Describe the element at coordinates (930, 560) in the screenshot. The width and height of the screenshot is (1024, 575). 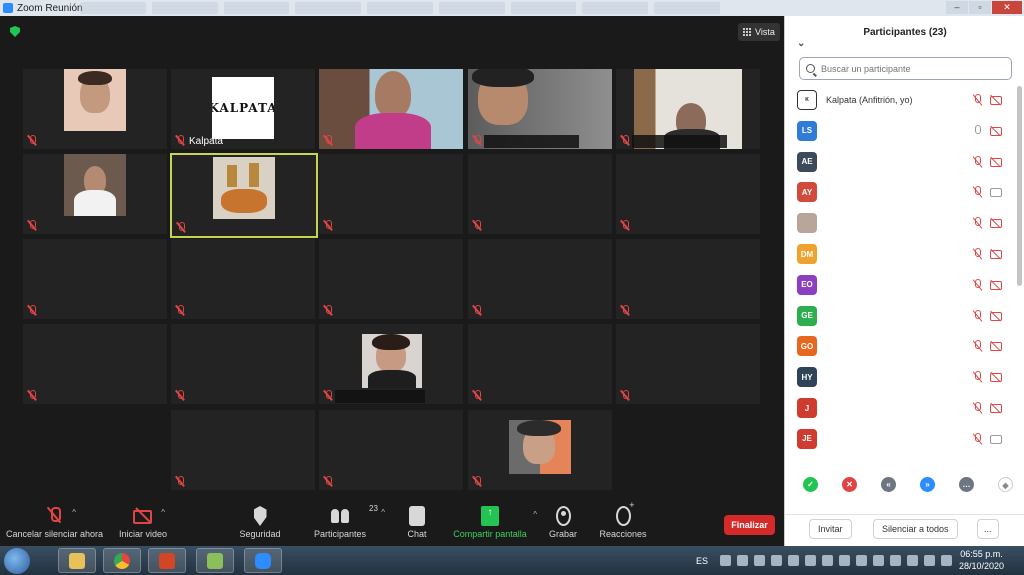
I see `signal-icon` at that location.